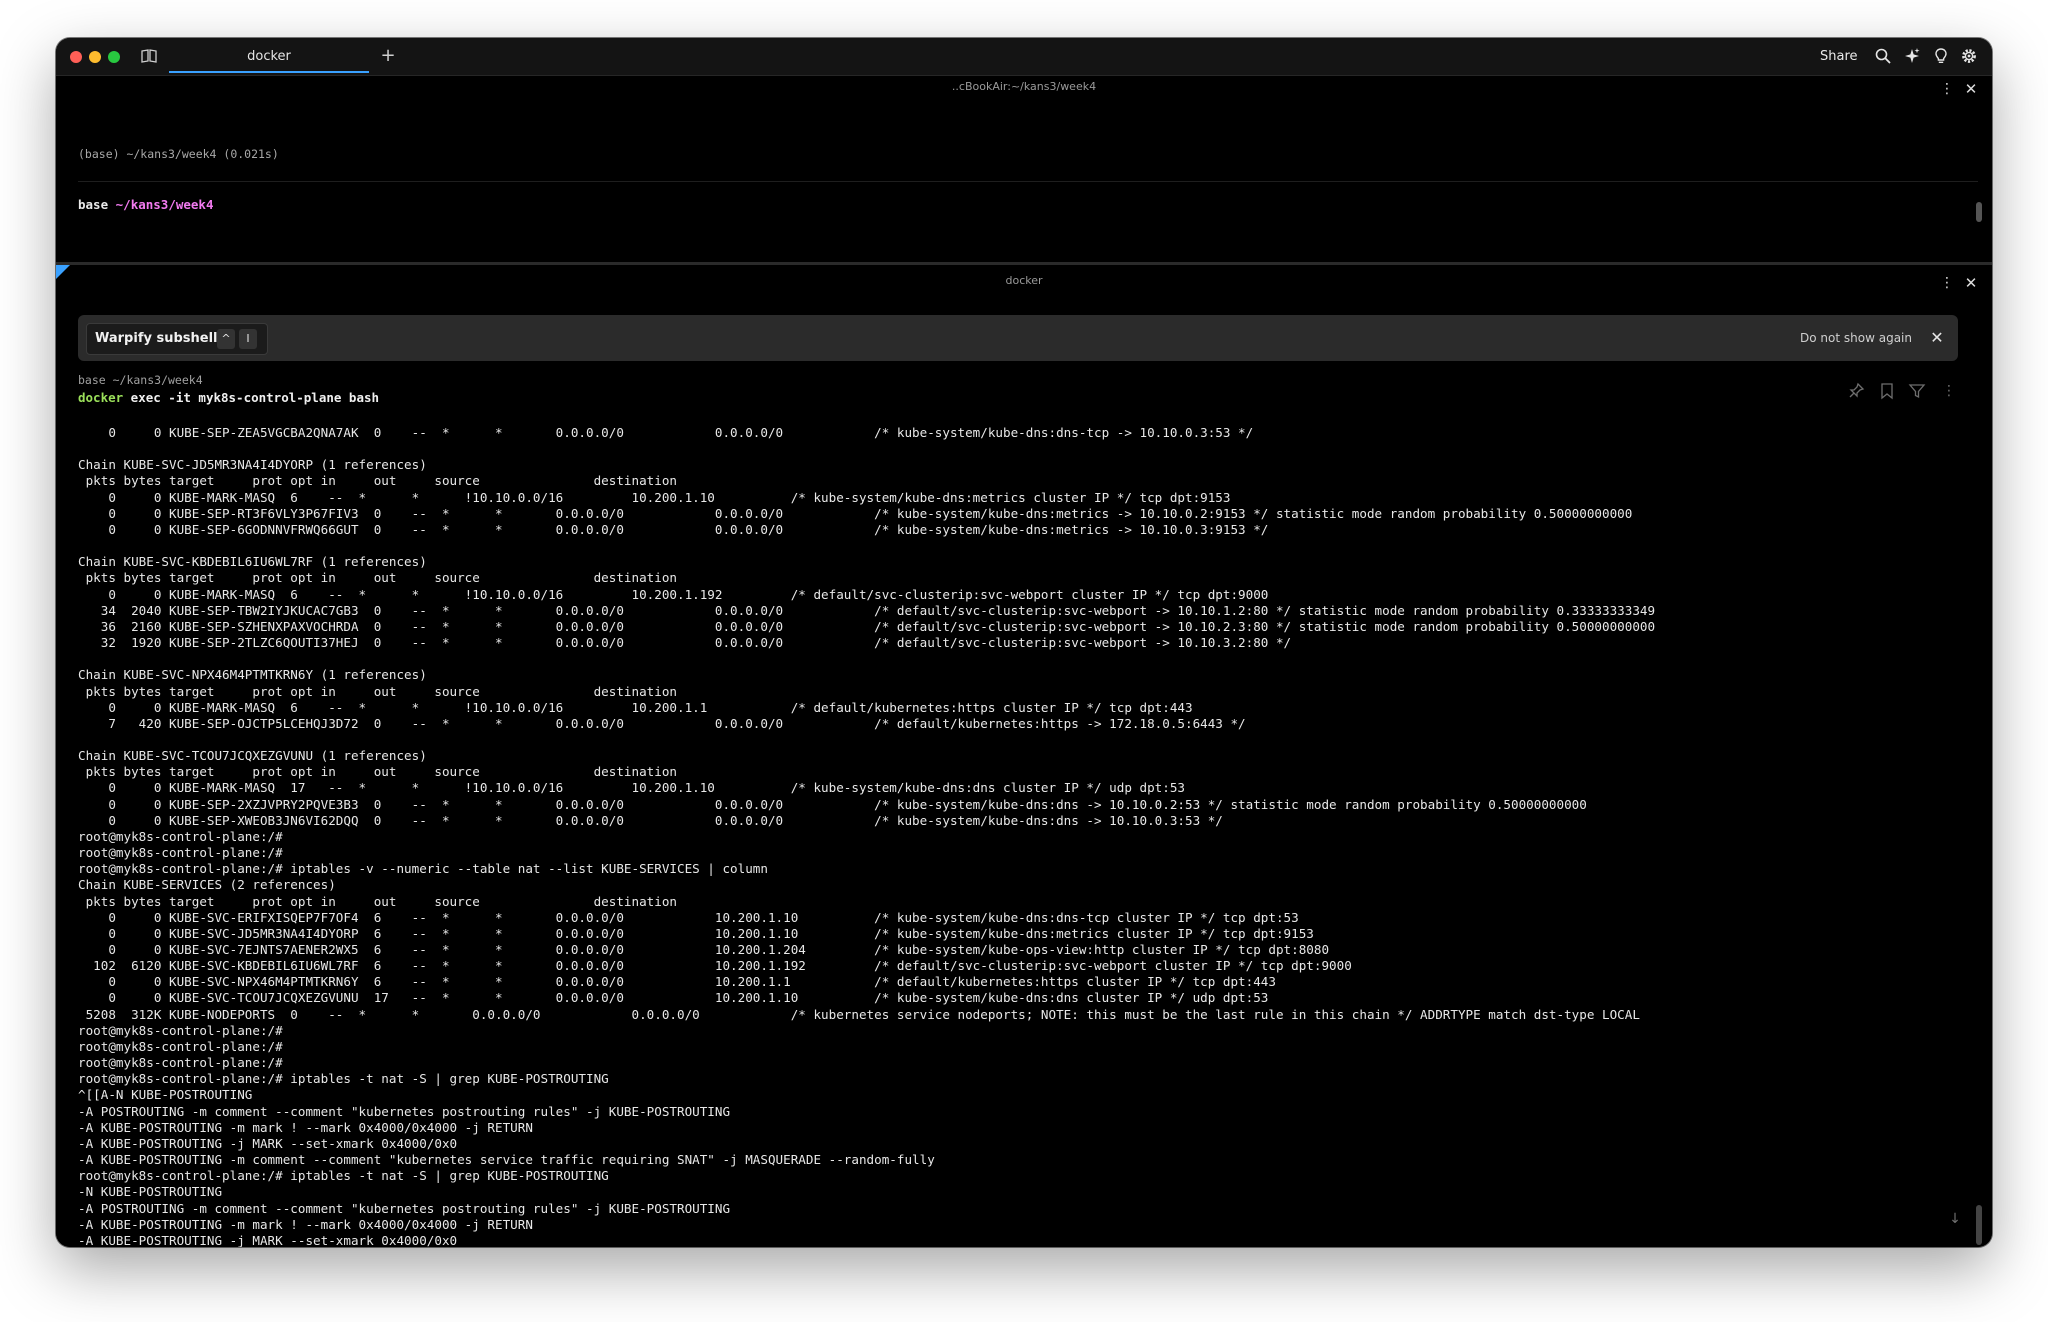 The image size is (2048, 1322). I want to click on settings-gear-icon, so click(1969, 56).